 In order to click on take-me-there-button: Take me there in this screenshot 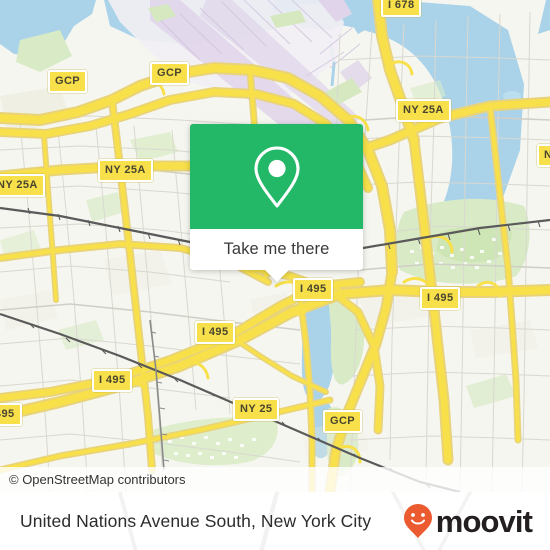, I will do `click(276, 249)`.